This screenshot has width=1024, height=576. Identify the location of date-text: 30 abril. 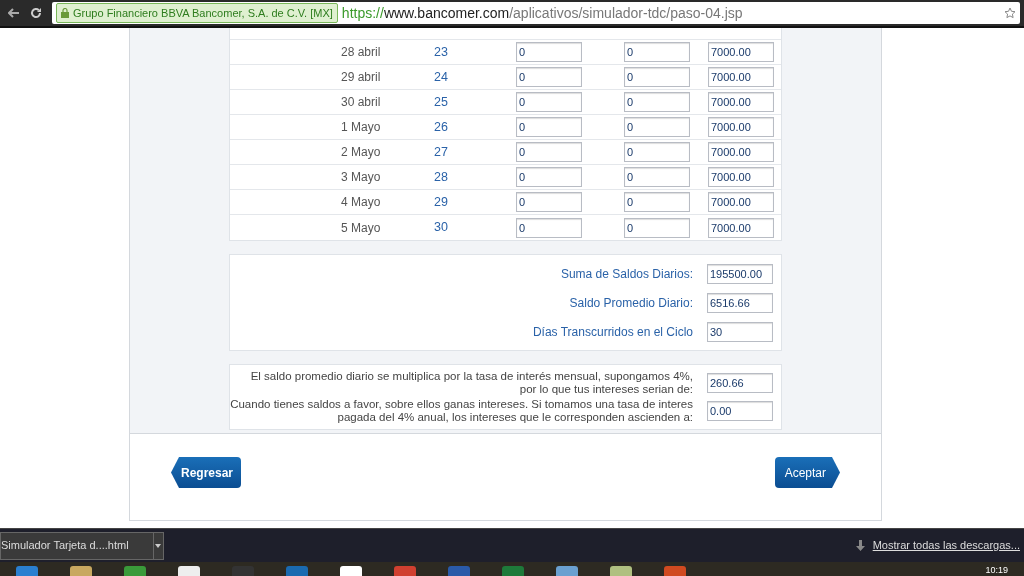
(361, 102).